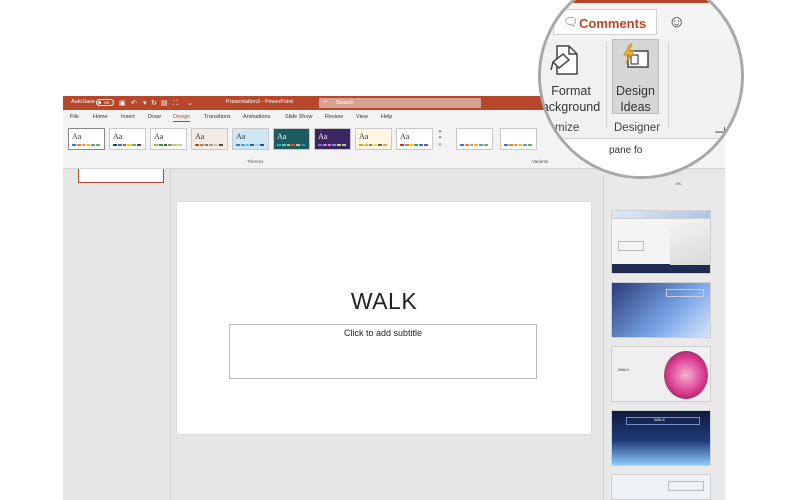  I want to click on theme-4: Aa, so click(250, 139).